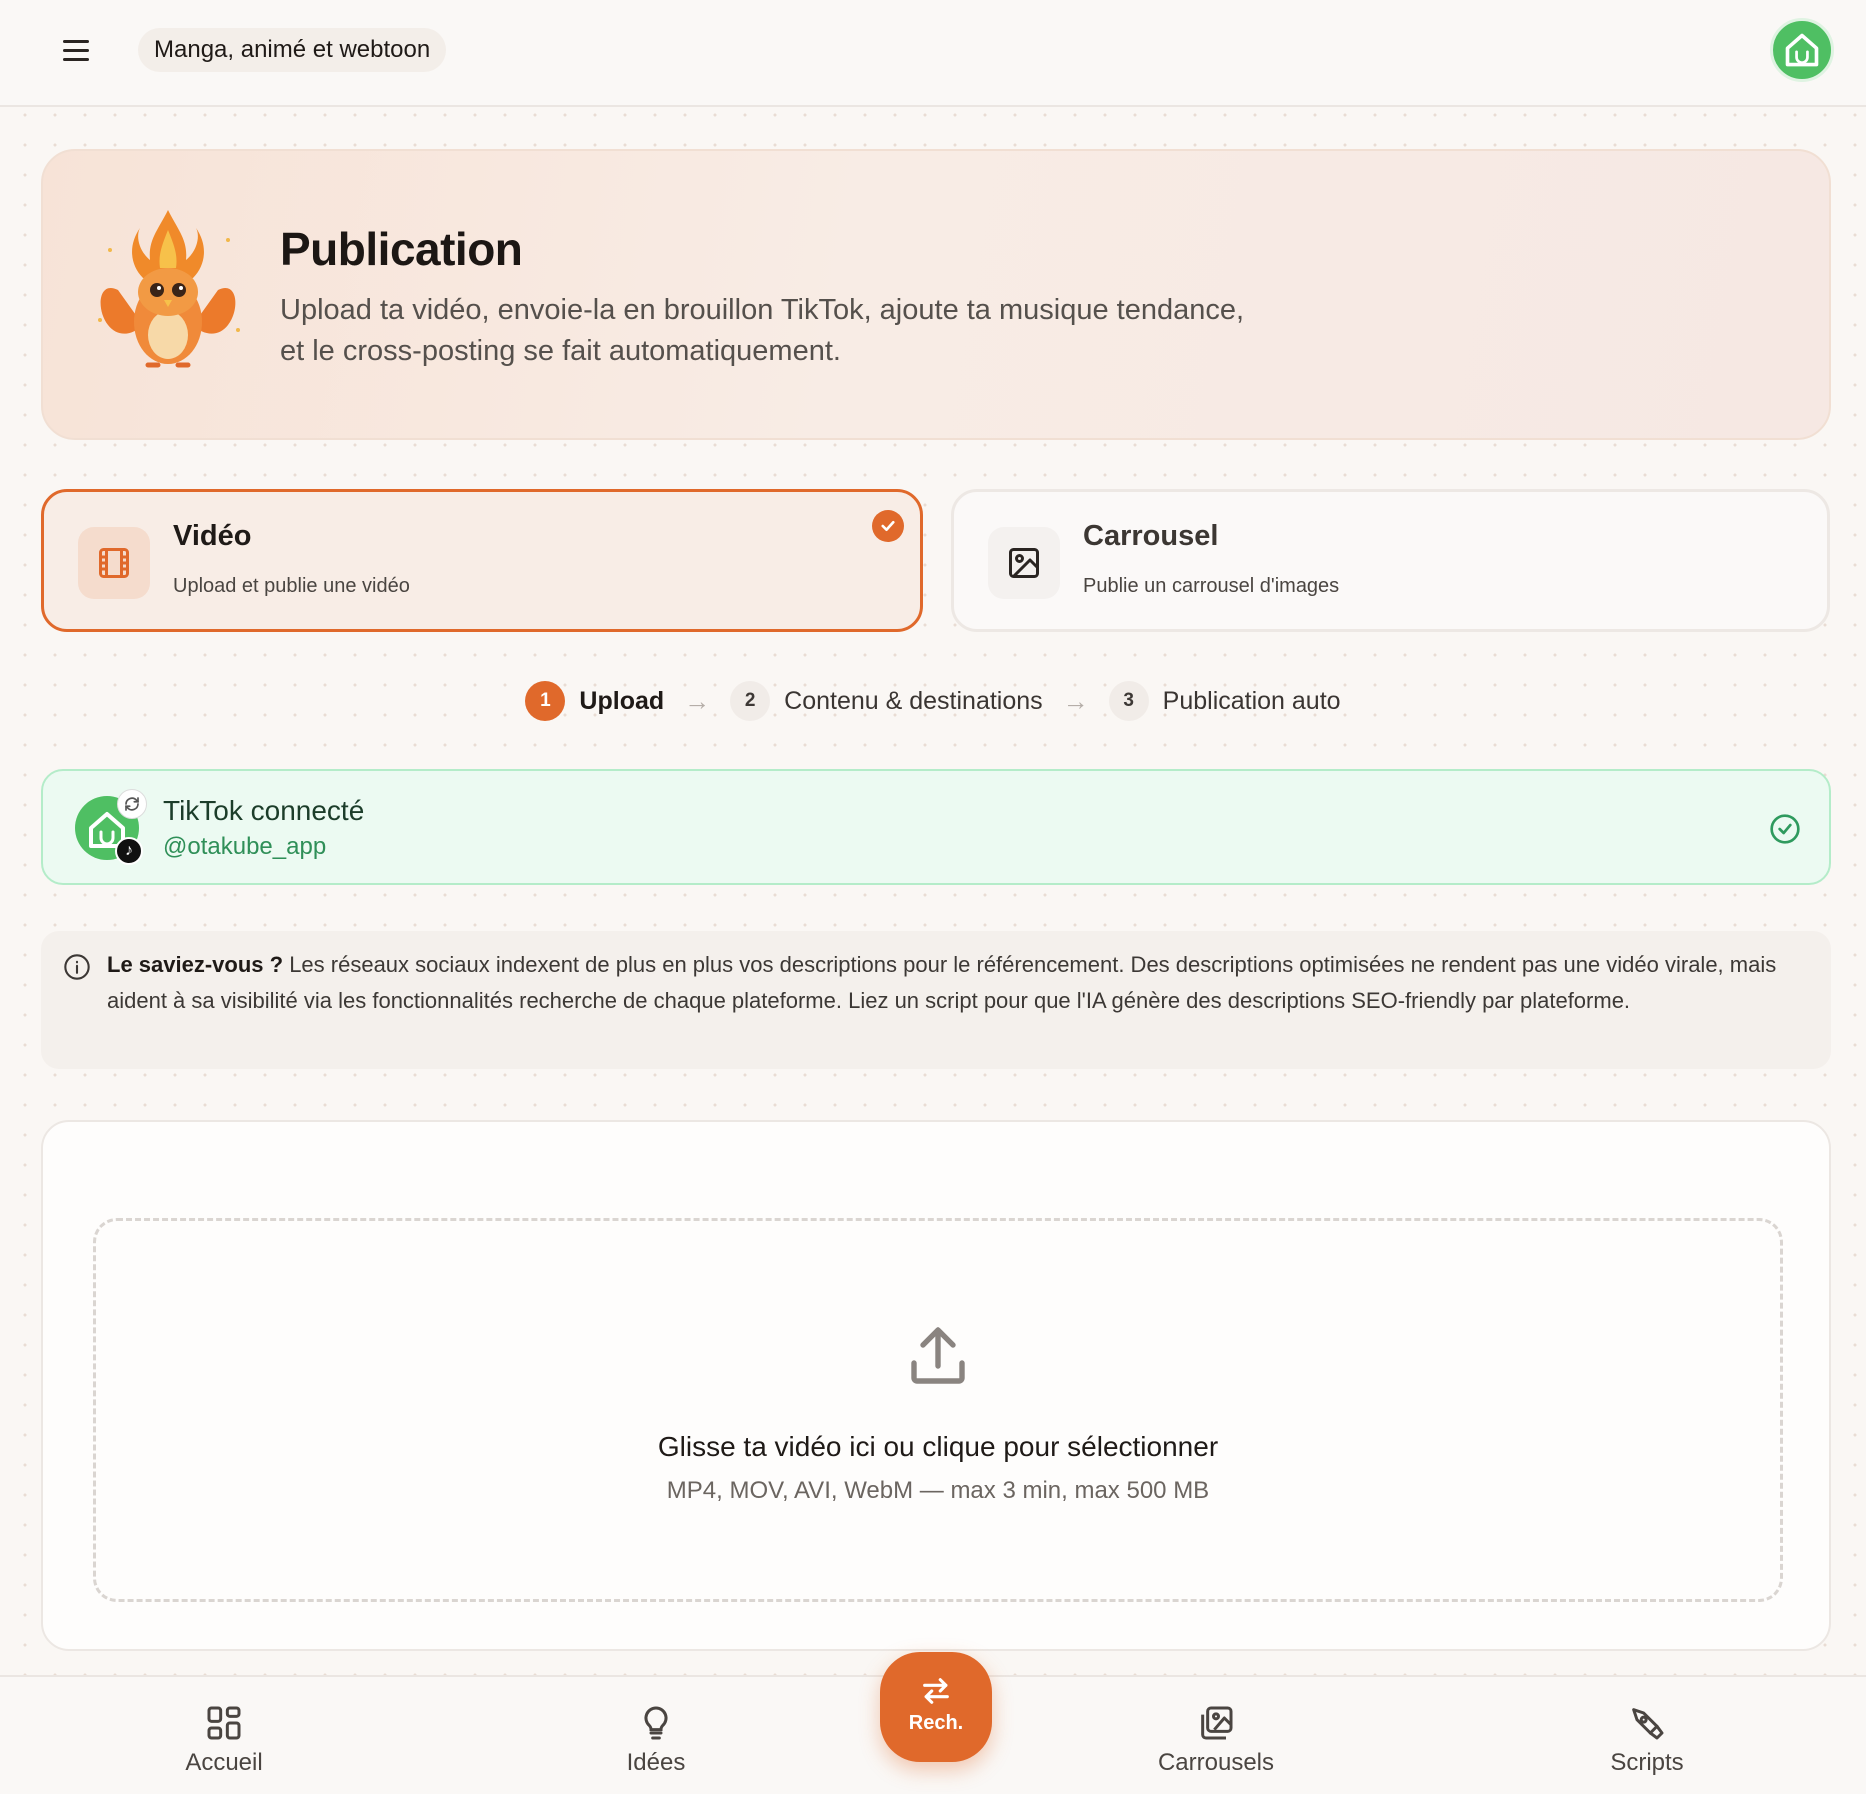 This screenshot has width=1866, height=1794. Describe the element at coordinates (1648, 1724) in the screenshot. I see `pen-tool-icon` at that location.